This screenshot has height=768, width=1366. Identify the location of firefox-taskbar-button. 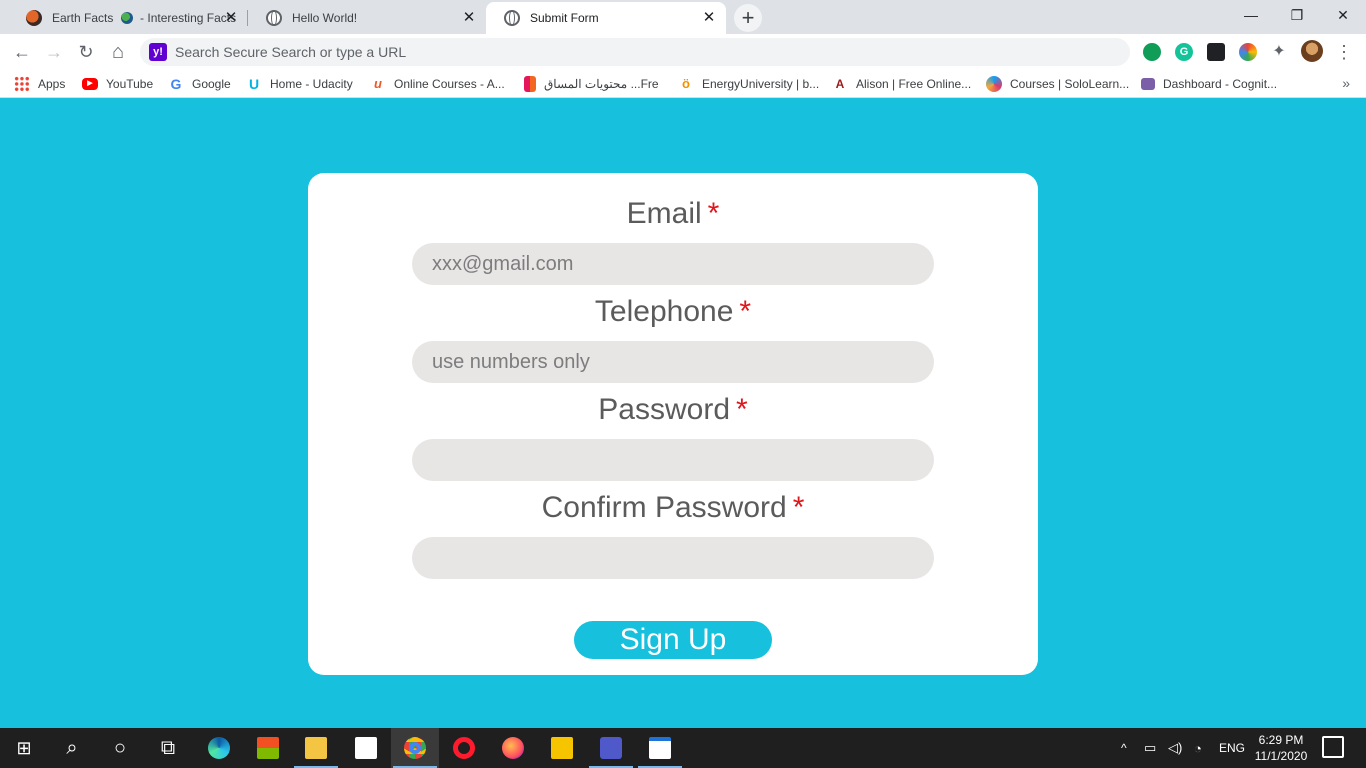
(513, 748).